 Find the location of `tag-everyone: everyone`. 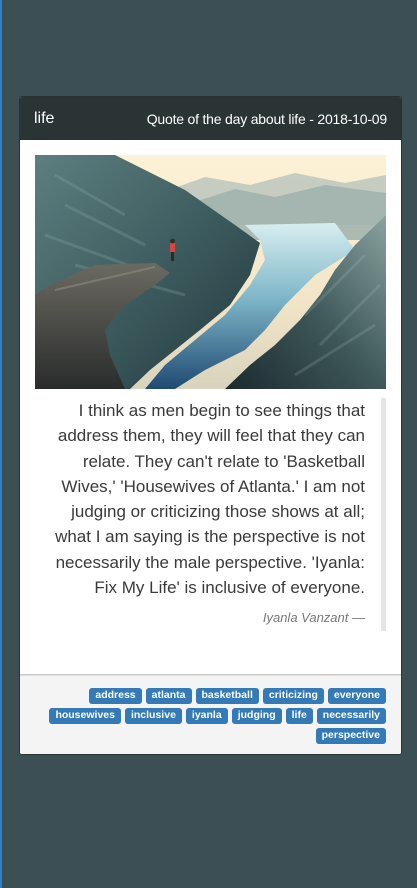

tag-everyone: everyone is located at coordinates (356, 696).